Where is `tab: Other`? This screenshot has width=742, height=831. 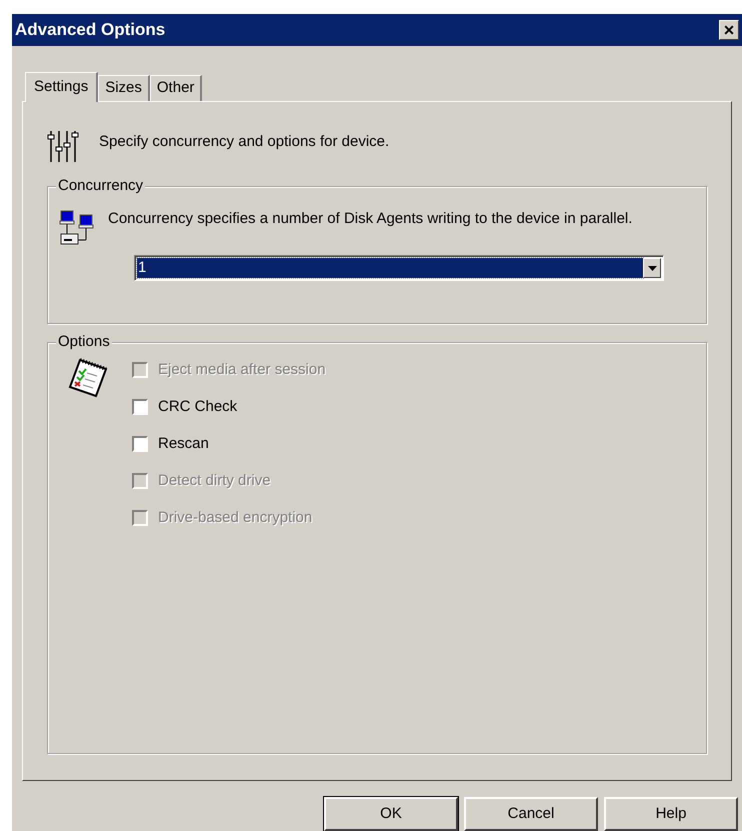
tab: Other is located at coordinates (176, 88).